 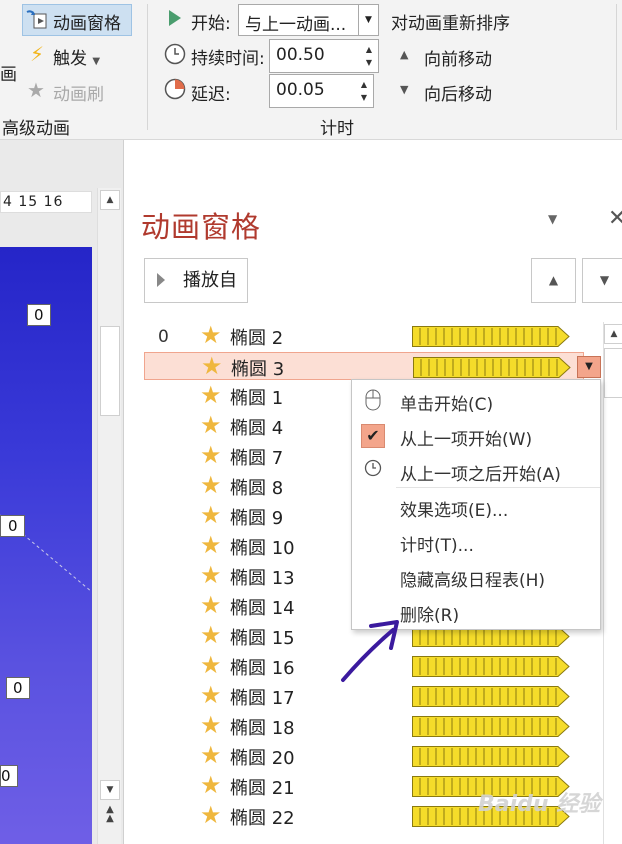 I want to click on timing-group-label: 计时, so click(x=337, y=129).